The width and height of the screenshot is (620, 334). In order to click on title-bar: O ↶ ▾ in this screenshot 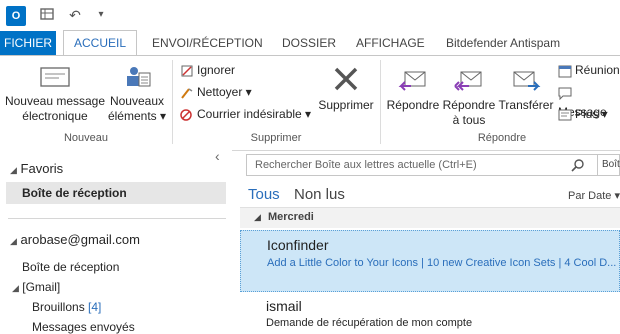, I will do `click(310, 15)`.